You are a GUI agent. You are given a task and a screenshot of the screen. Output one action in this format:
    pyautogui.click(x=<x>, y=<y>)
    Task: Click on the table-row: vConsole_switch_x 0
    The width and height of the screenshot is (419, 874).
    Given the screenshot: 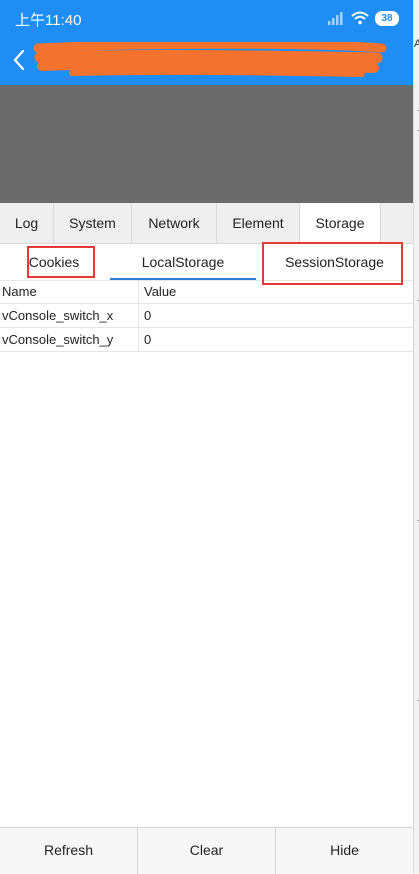 What is the action you would take?
    pyautogui.click(x=206, y=316)
    